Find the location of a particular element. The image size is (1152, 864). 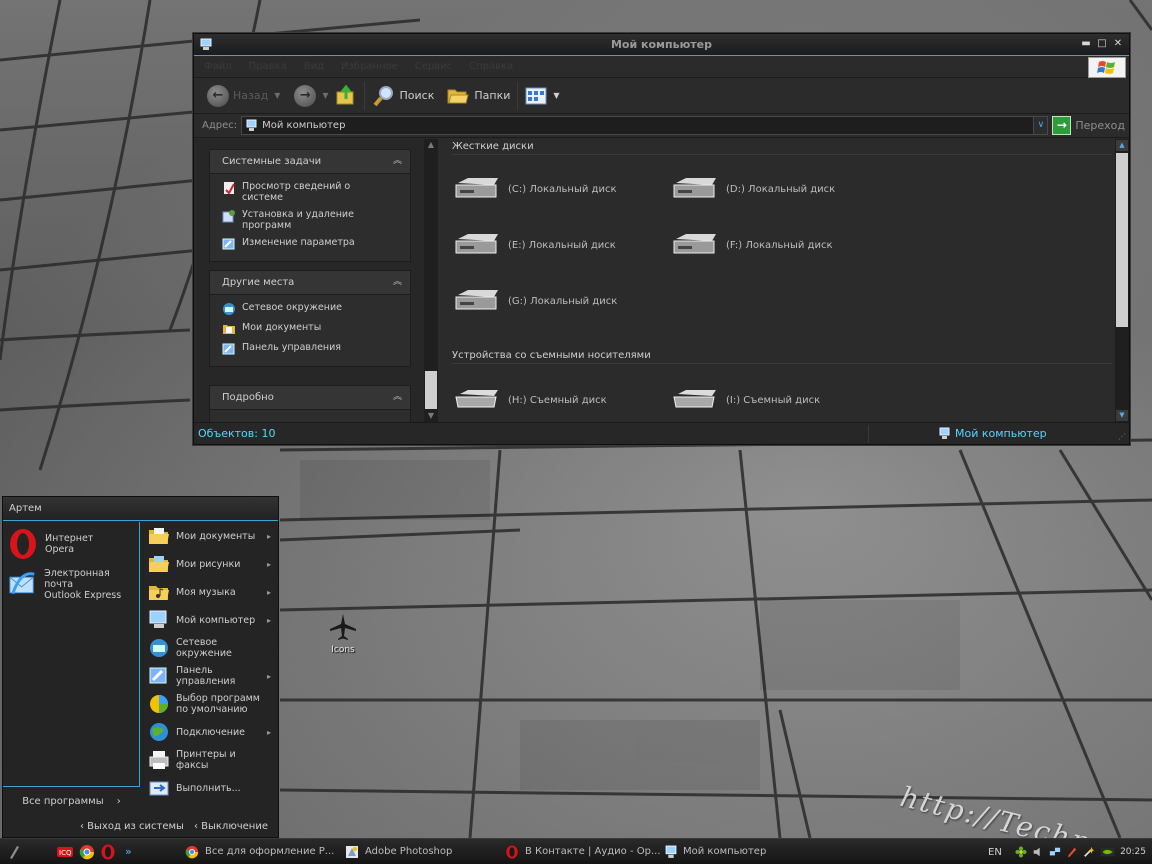

sm-my-music: Моя музыка ▸ is located at coordinates (210, 592).